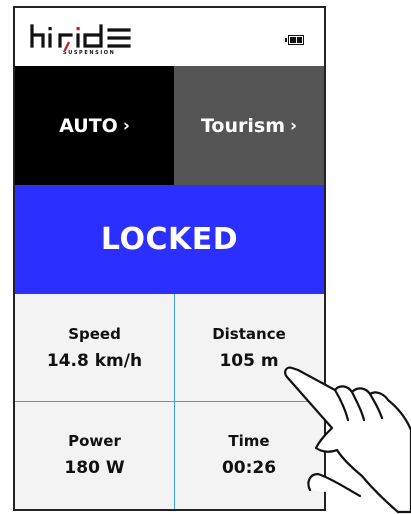  Describe the element at coordinates (94, 347) in the screenshot. I see `metric-speed: Speed 14.8 km/h` at that location.